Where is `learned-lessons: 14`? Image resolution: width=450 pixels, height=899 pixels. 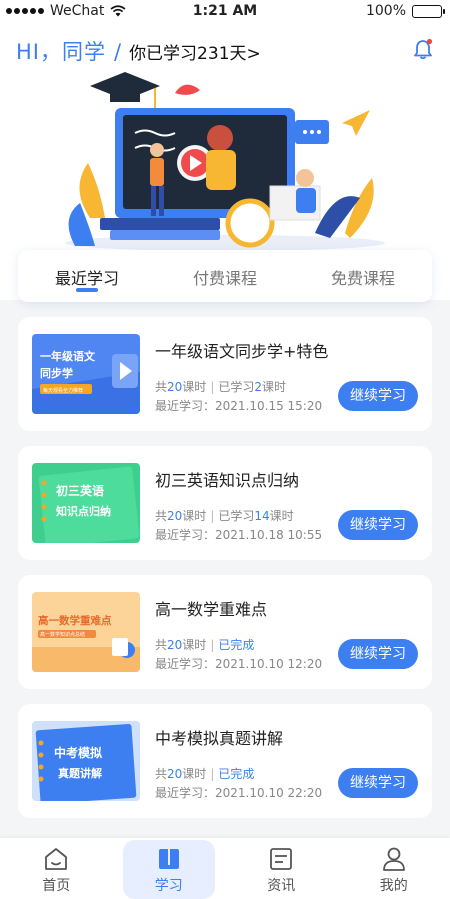
learned-lessons: 14 is located at coordinates (262, 516).